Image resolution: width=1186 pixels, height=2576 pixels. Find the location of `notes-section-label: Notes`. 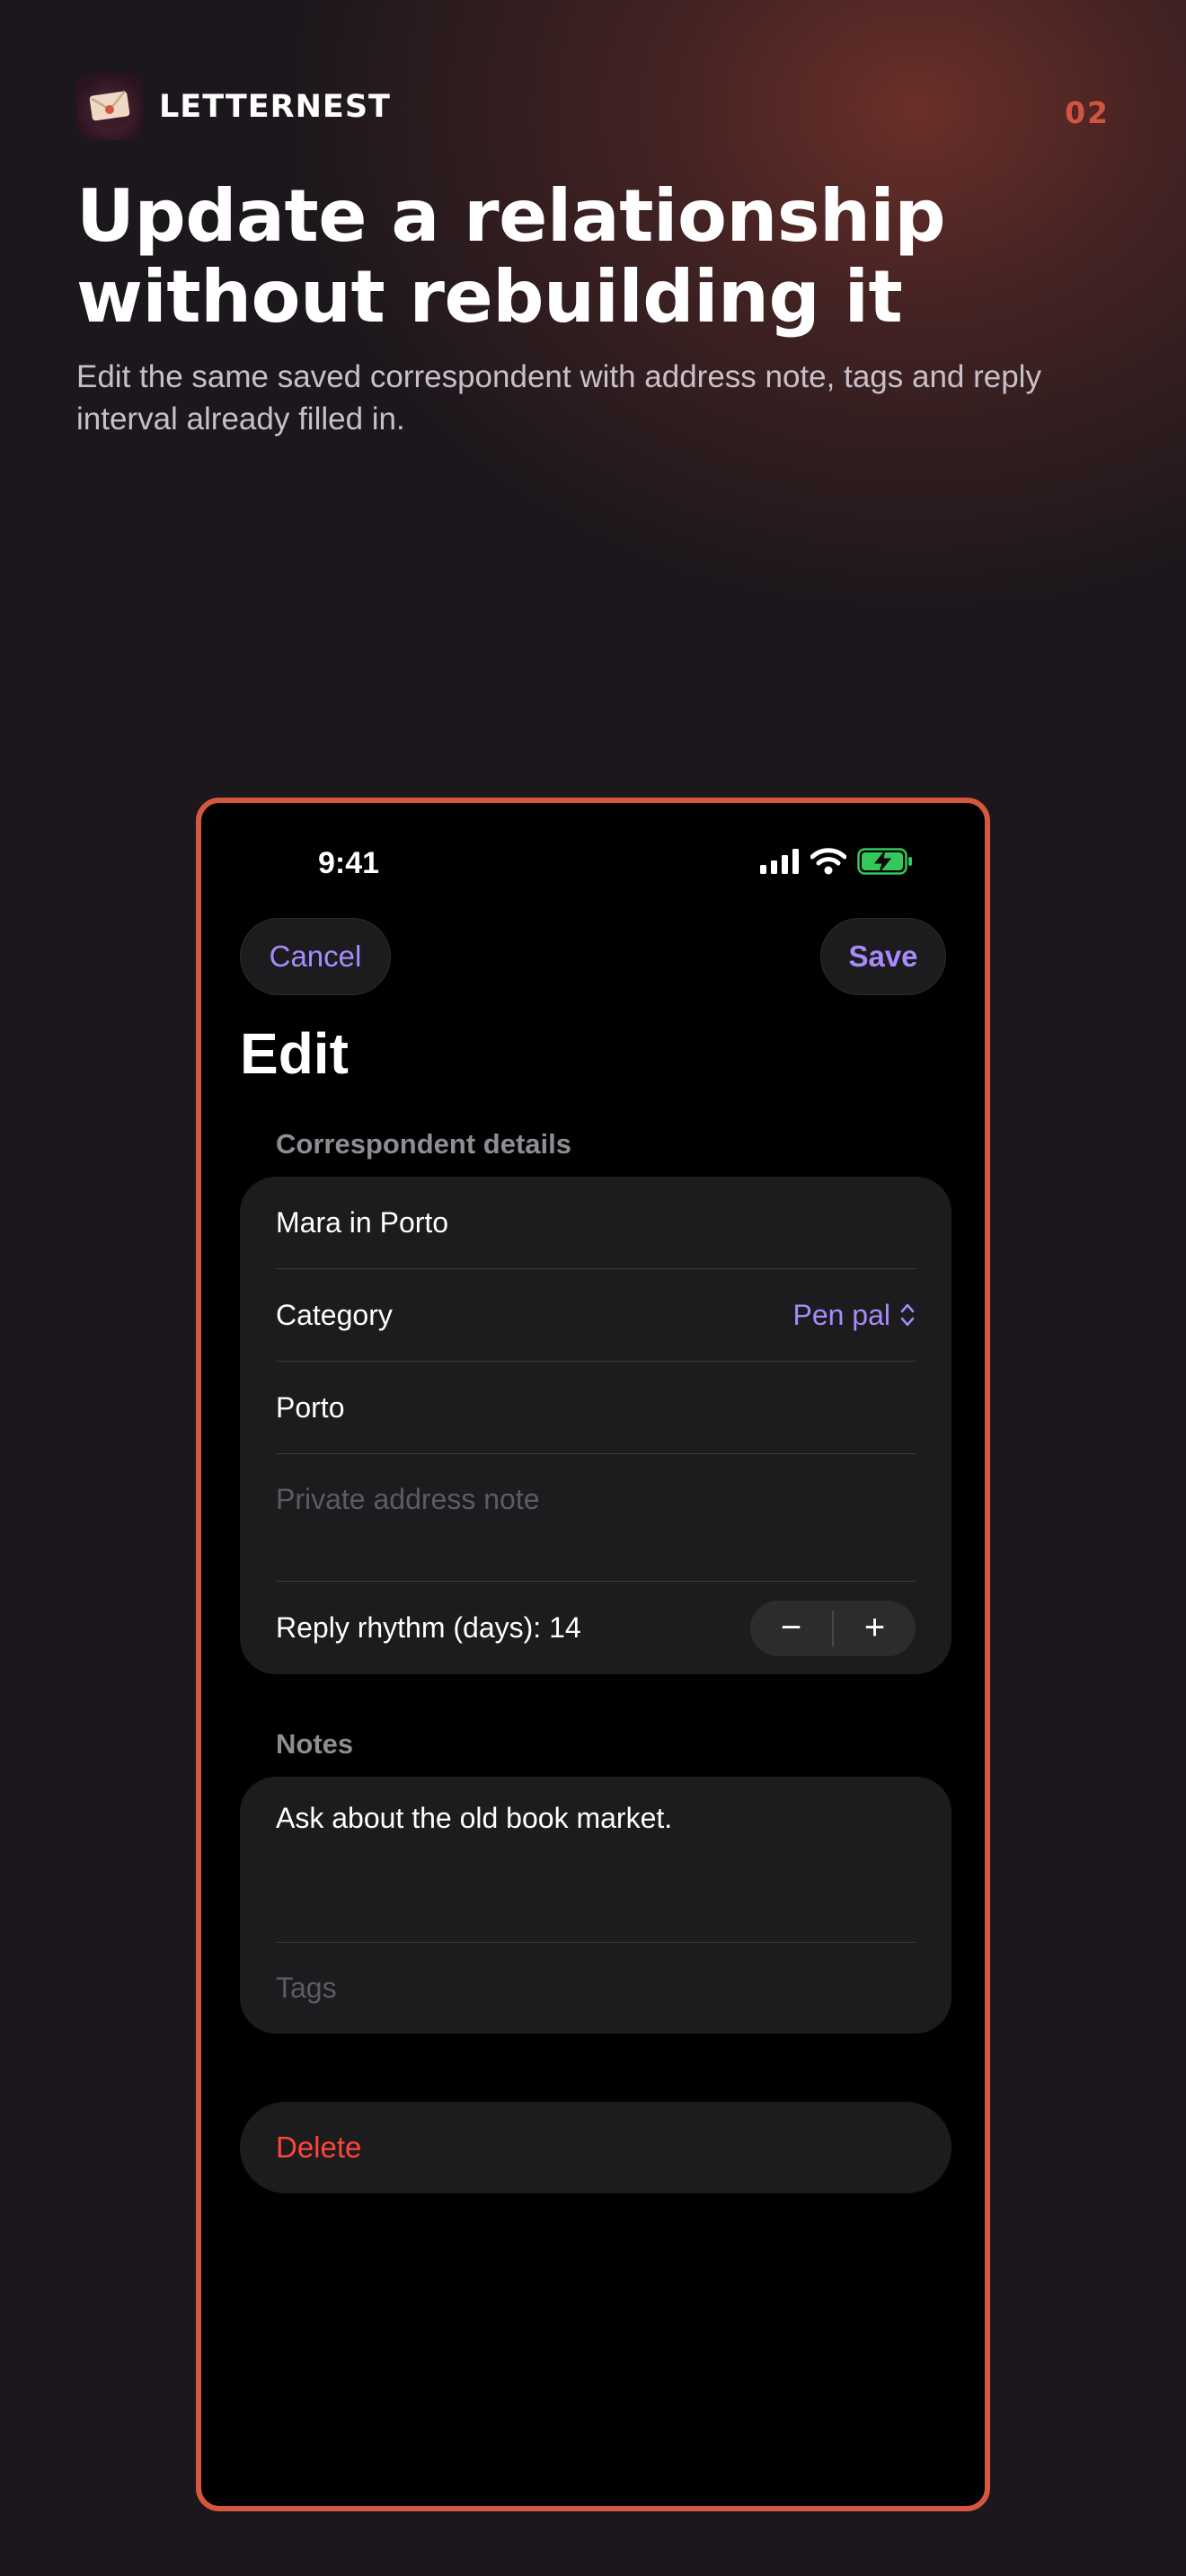

notes-section-label: Notes is located at coordinates (315, 1744).